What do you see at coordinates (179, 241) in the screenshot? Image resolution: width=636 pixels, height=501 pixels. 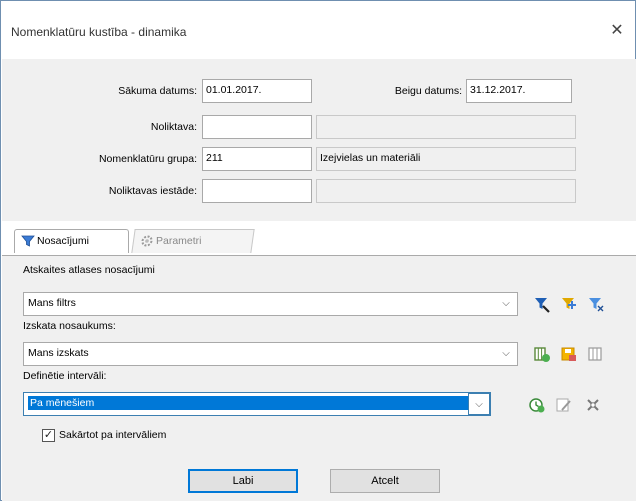 I see `tab-parameters-label: Parametri` at bounding box center [179, 241].